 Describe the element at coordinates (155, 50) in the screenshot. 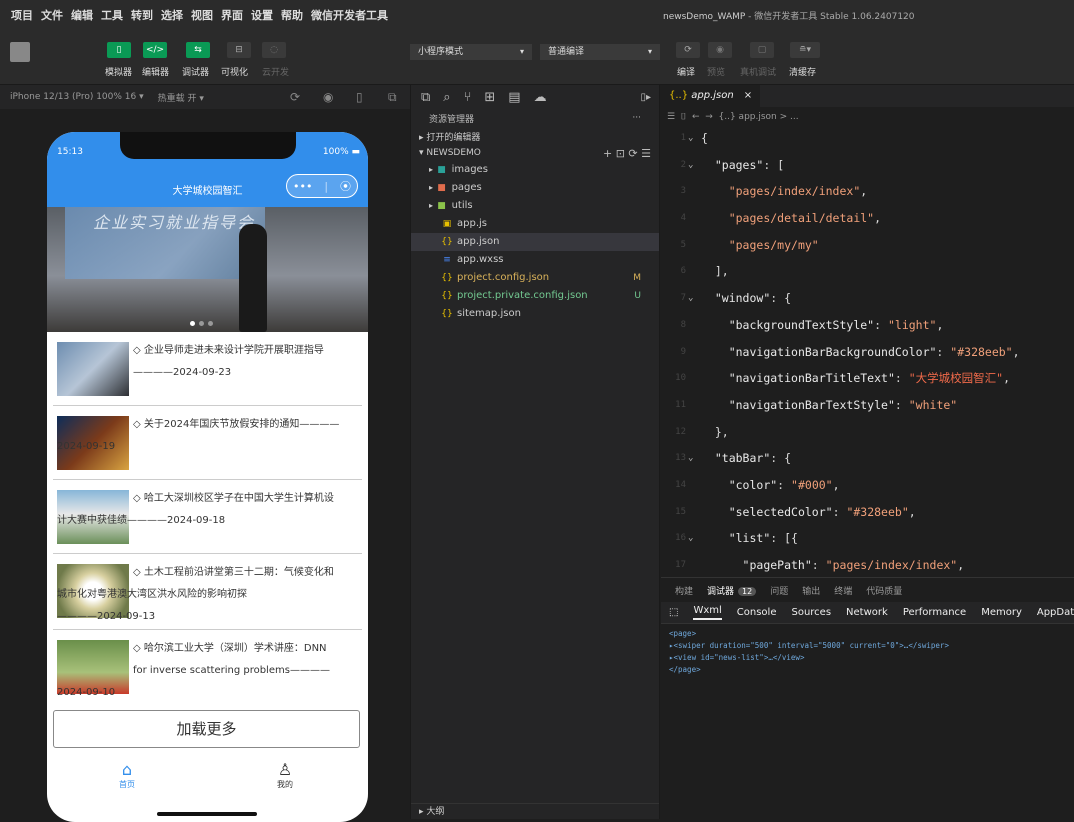

I see `code-icon: </>` at that location.